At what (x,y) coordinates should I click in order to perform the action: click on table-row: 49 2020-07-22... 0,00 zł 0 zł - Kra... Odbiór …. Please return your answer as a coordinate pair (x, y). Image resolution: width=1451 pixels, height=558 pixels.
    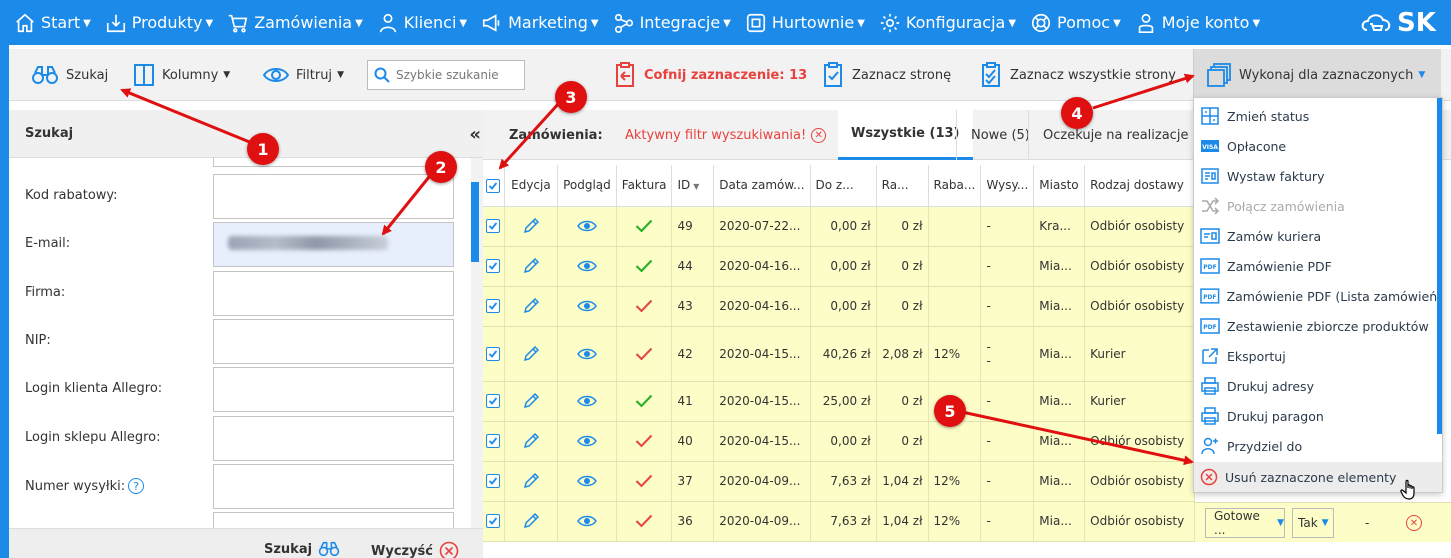
    Looking at the image, I should click on (839, 226).